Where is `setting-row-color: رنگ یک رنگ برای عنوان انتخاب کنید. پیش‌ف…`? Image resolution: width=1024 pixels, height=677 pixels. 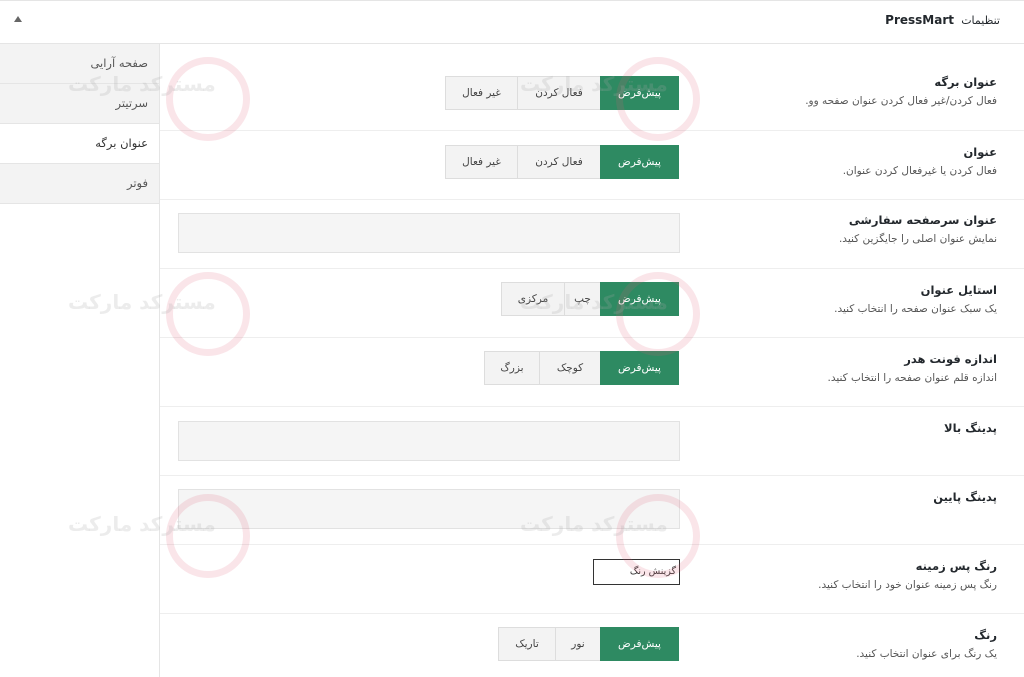
setting-row-color: رنگ یک رنگ برای عنوان انتخاب کنید. پیش‌ف… is located at coordinates (592, 645).